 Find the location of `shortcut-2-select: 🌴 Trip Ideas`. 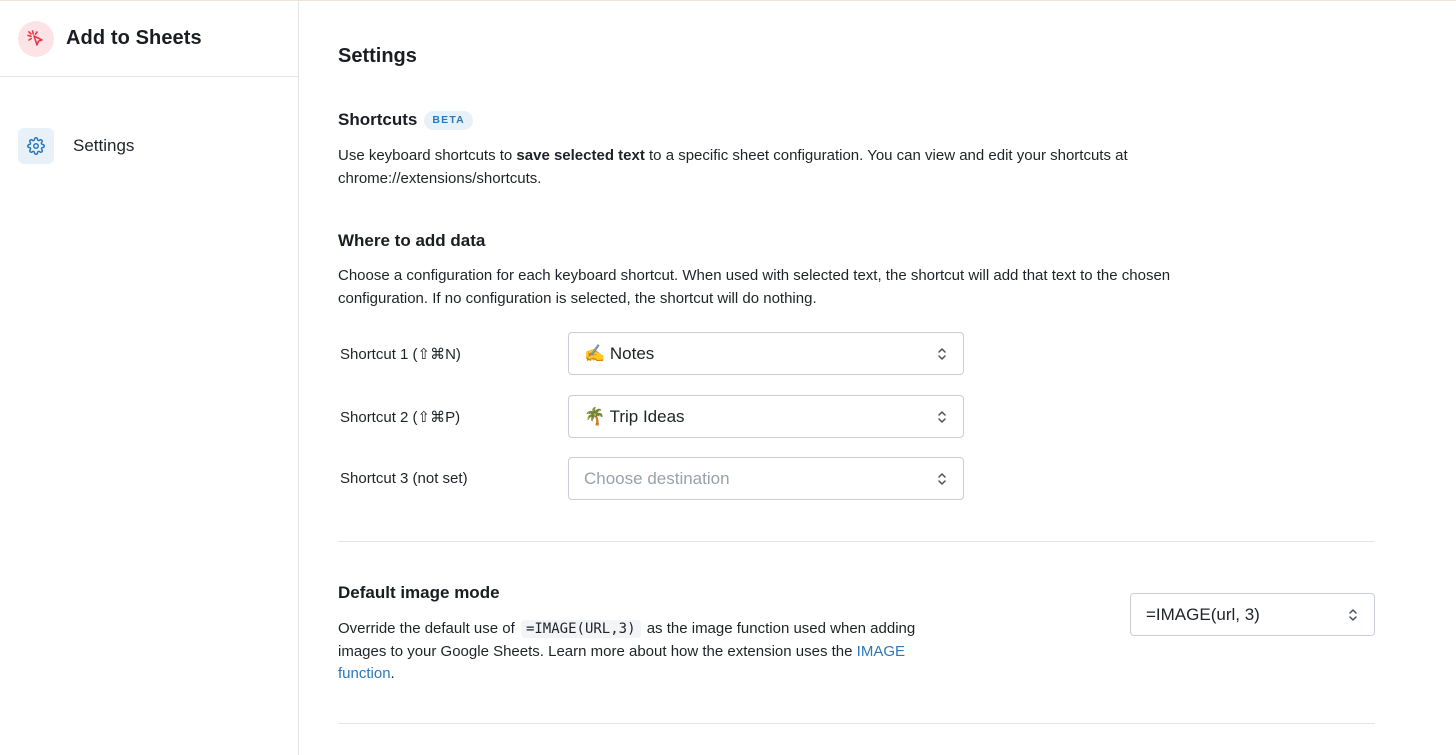

shortcut-2-select: 🌴 Trip Ideas is located at coordinates (766, 416).